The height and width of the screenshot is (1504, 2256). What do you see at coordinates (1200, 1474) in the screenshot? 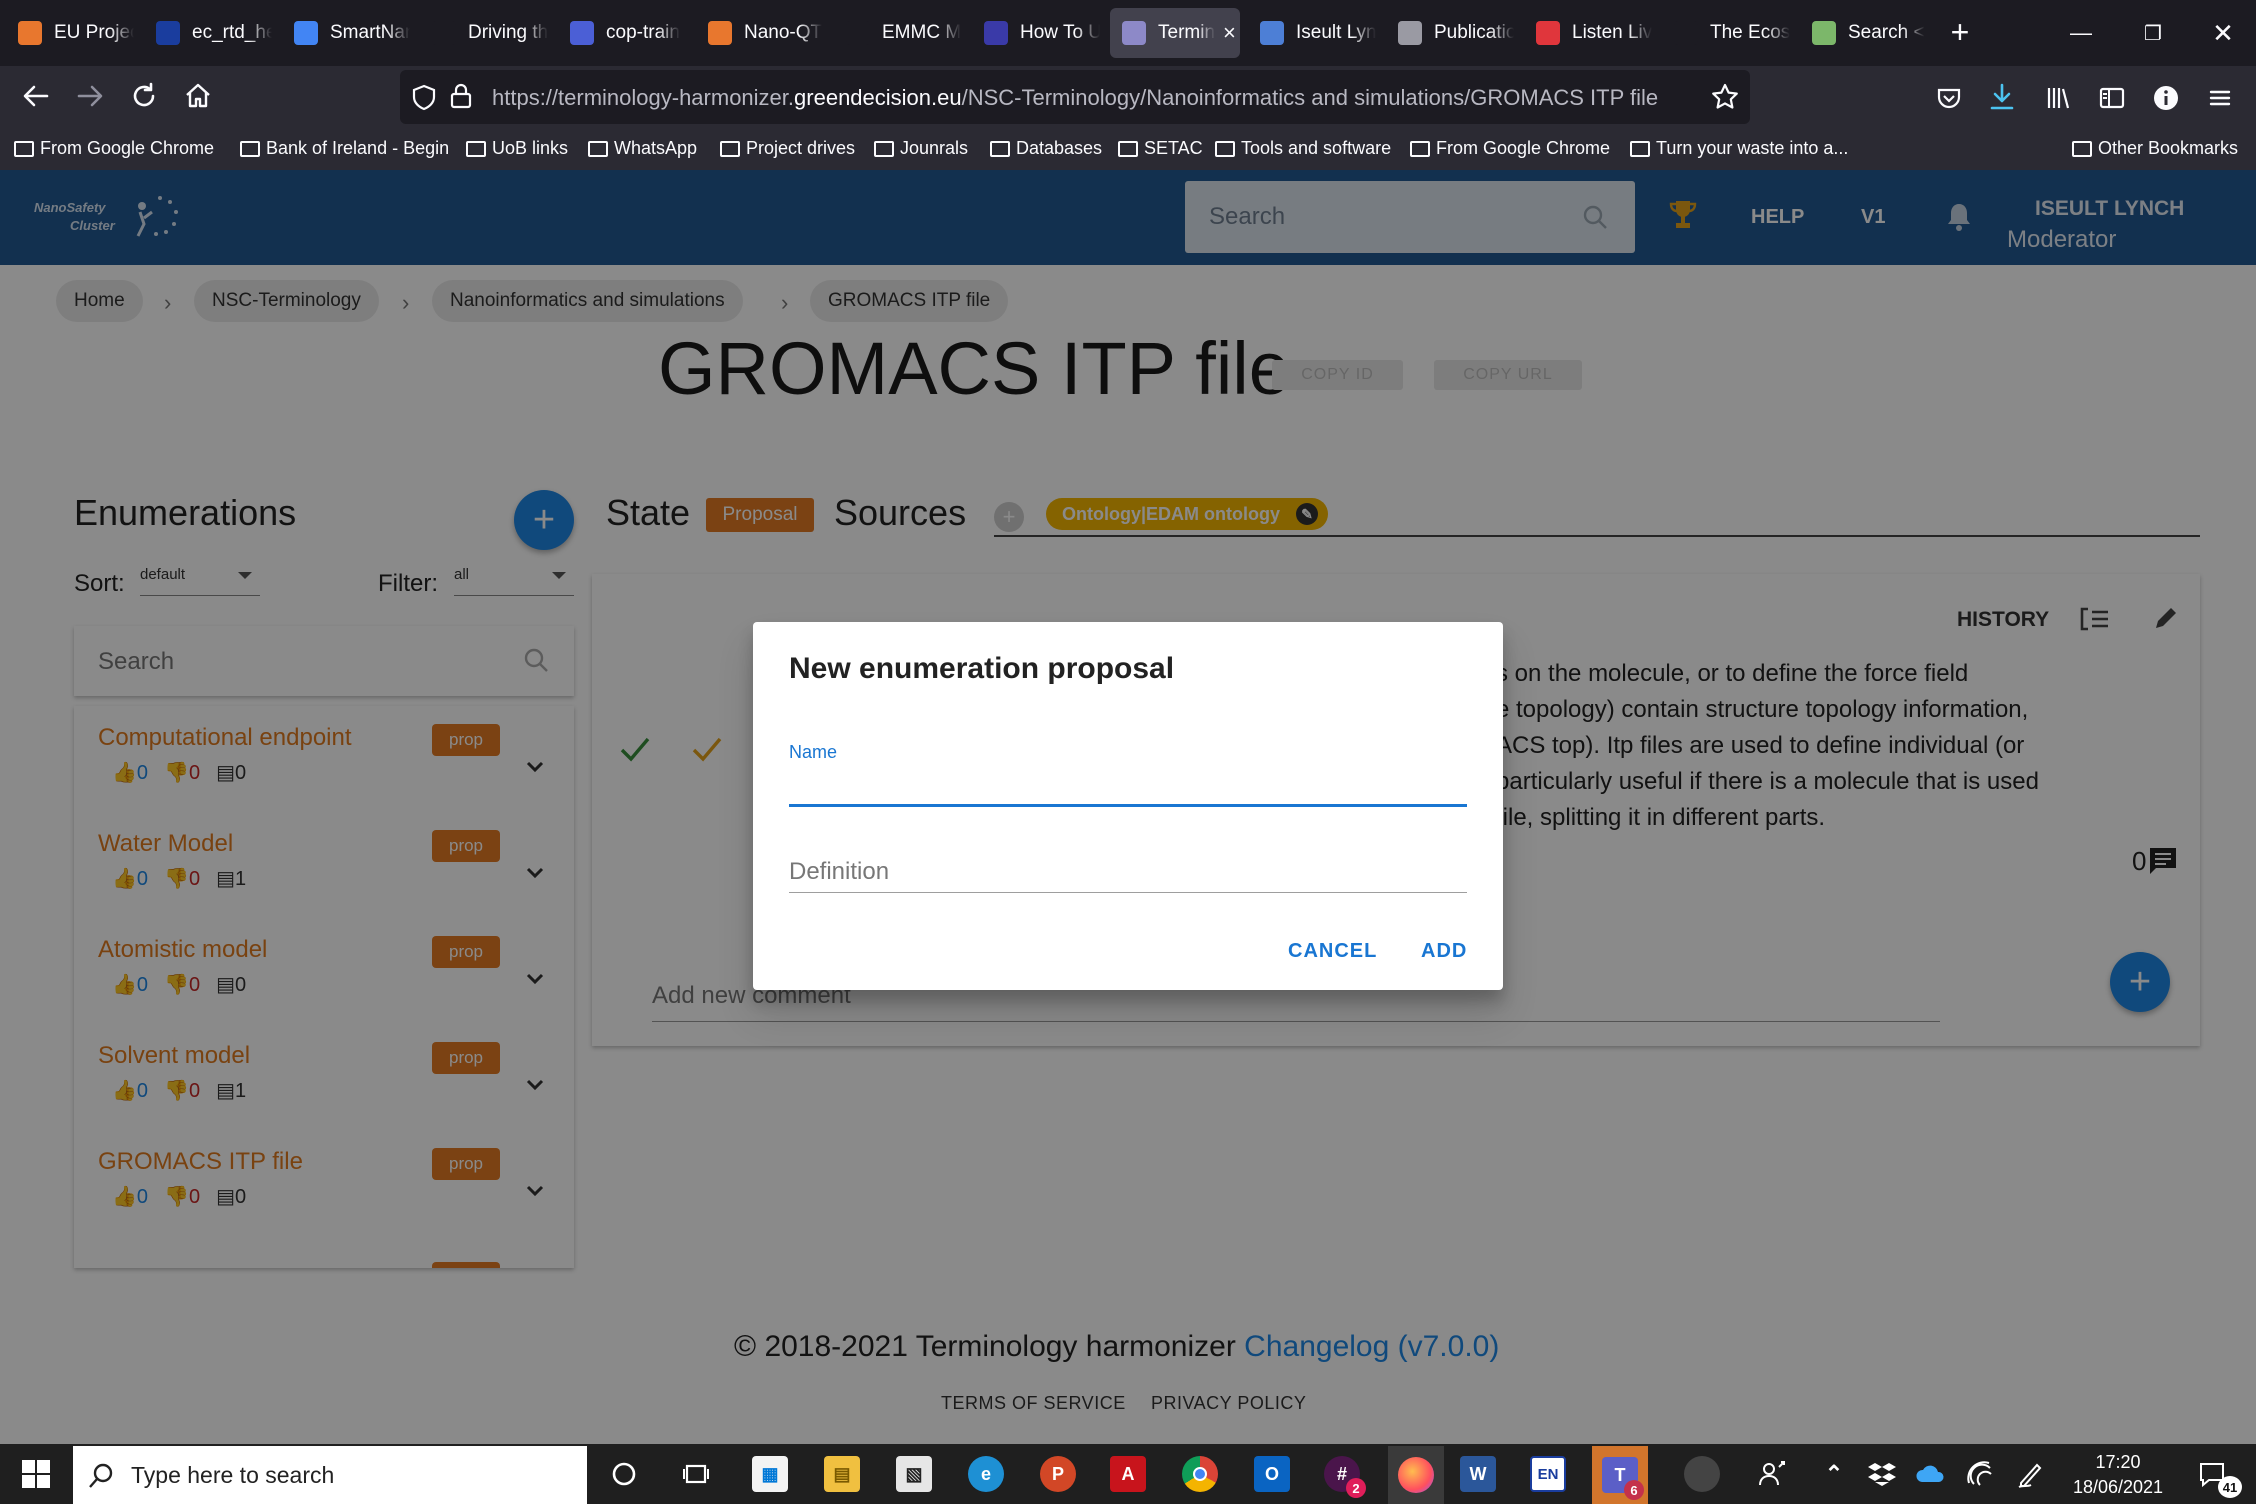
I see `chrome-icon` at bounding box center [1200, 1474].